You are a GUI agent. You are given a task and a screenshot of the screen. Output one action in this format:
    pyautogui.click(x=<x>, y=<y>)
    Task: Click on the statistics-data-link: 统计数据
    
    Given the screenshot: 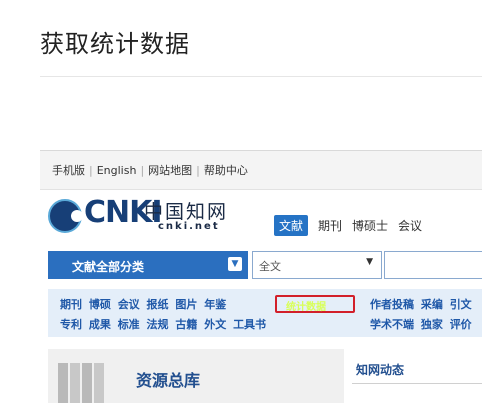 What is the action you would take?
    pyautogui.click(x=306, y=305)
    